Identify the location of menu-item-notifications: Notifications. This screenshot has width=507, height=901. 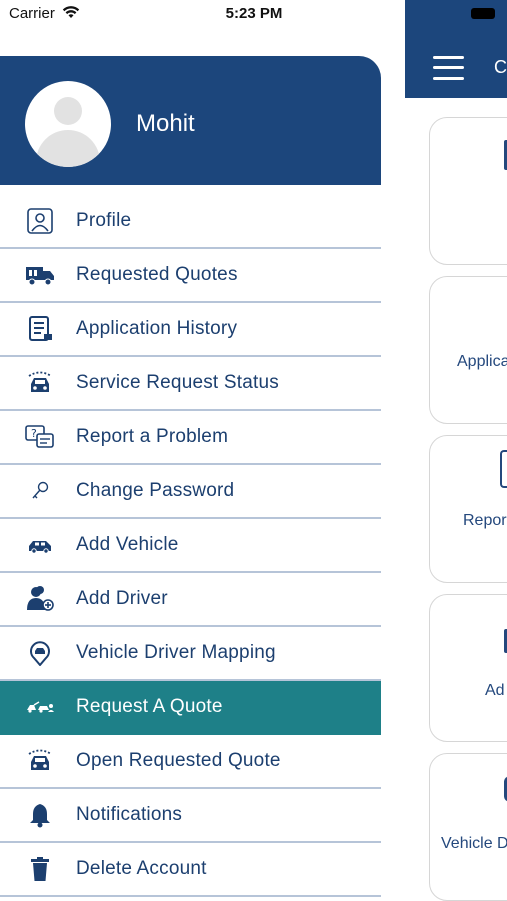
(190, 816).